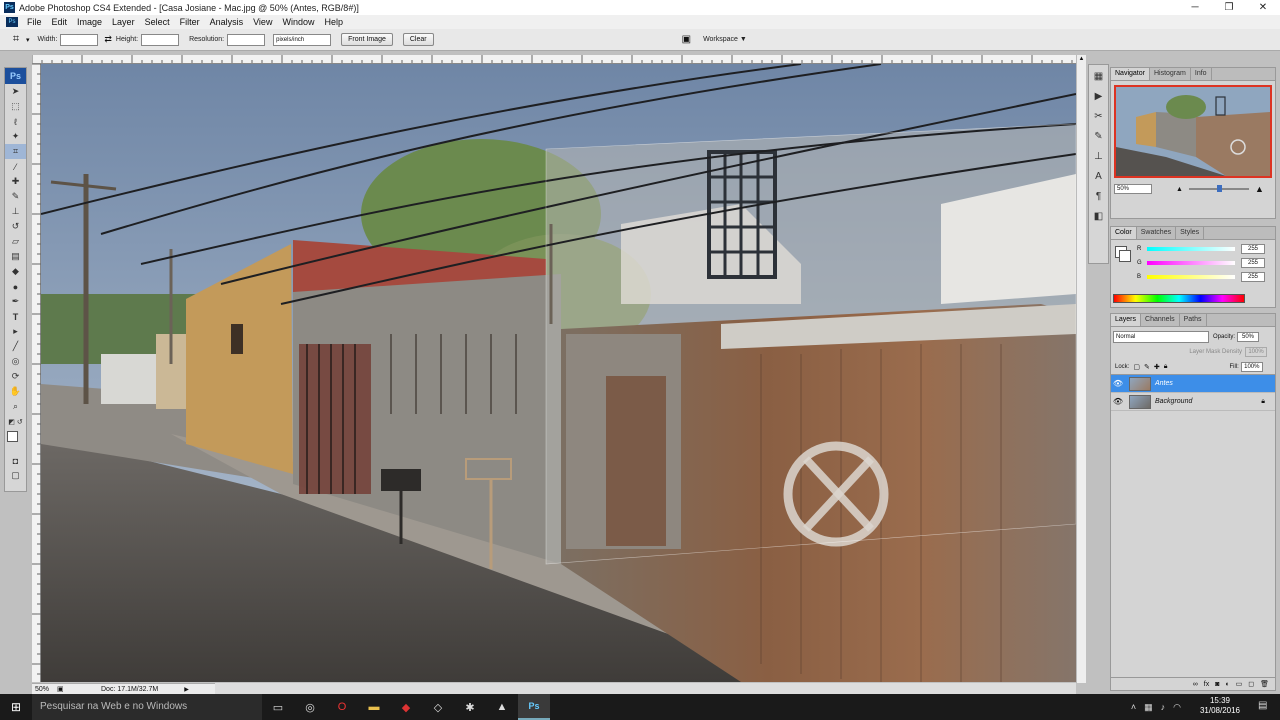  What do you see at coordinates (190, 22) in the screenshot?
I see `menu-filter: Filter` at bounding box center [190, 22].